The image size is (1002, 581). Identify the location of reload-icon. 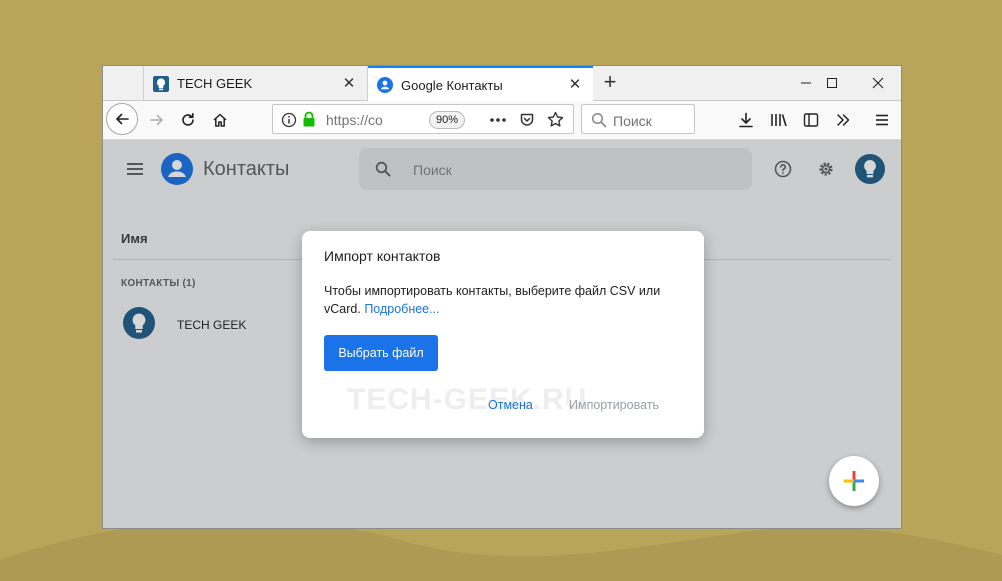
(188, 119).